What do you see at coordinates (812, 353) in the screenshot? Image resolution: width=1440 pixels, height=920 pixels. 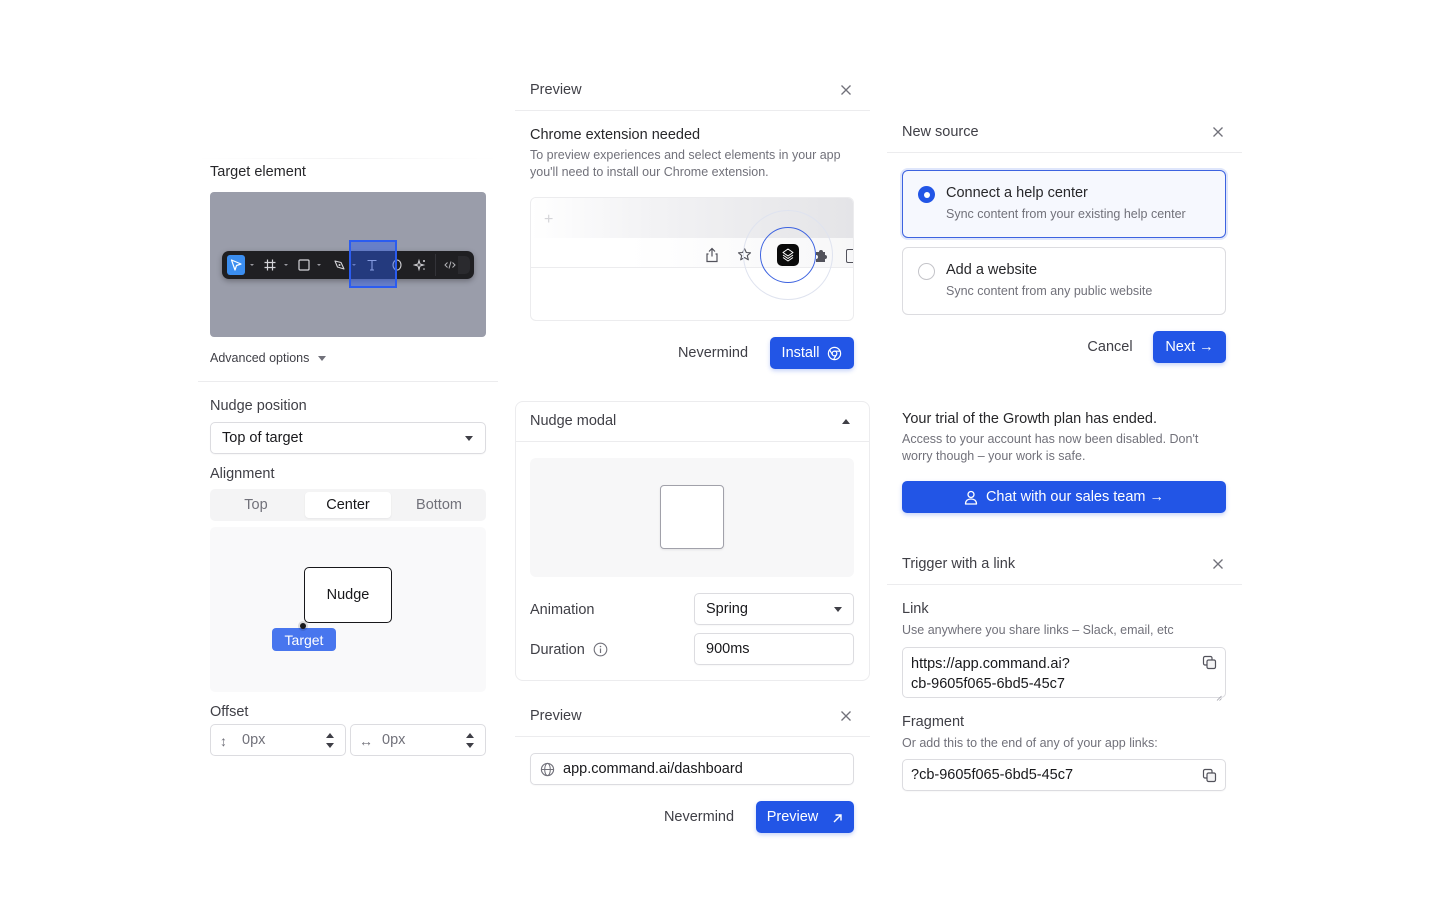 I see `install-button: Install` at bounding box center [812, 353].